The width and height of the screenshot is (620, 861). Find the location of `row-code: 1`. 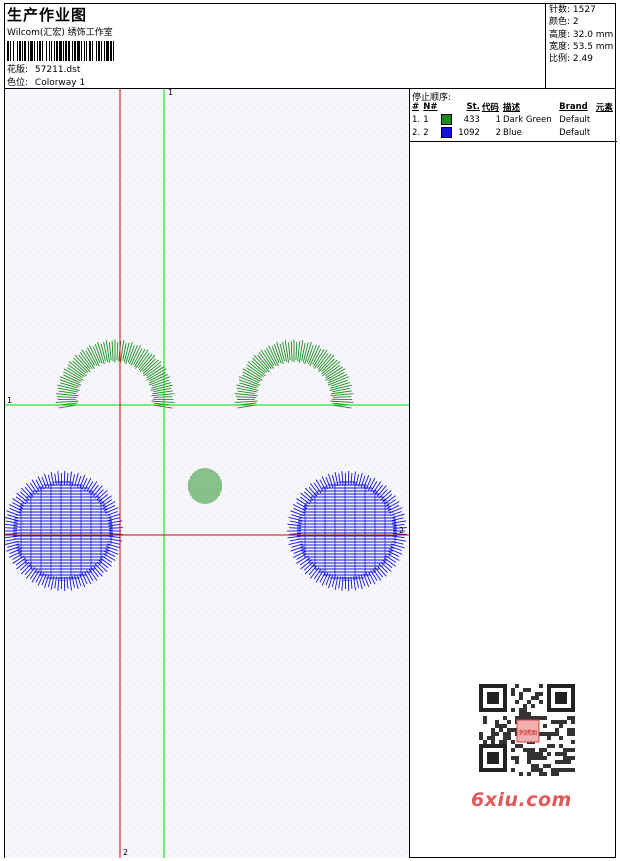

row-code: 1 is located at coordinates (498, 119).